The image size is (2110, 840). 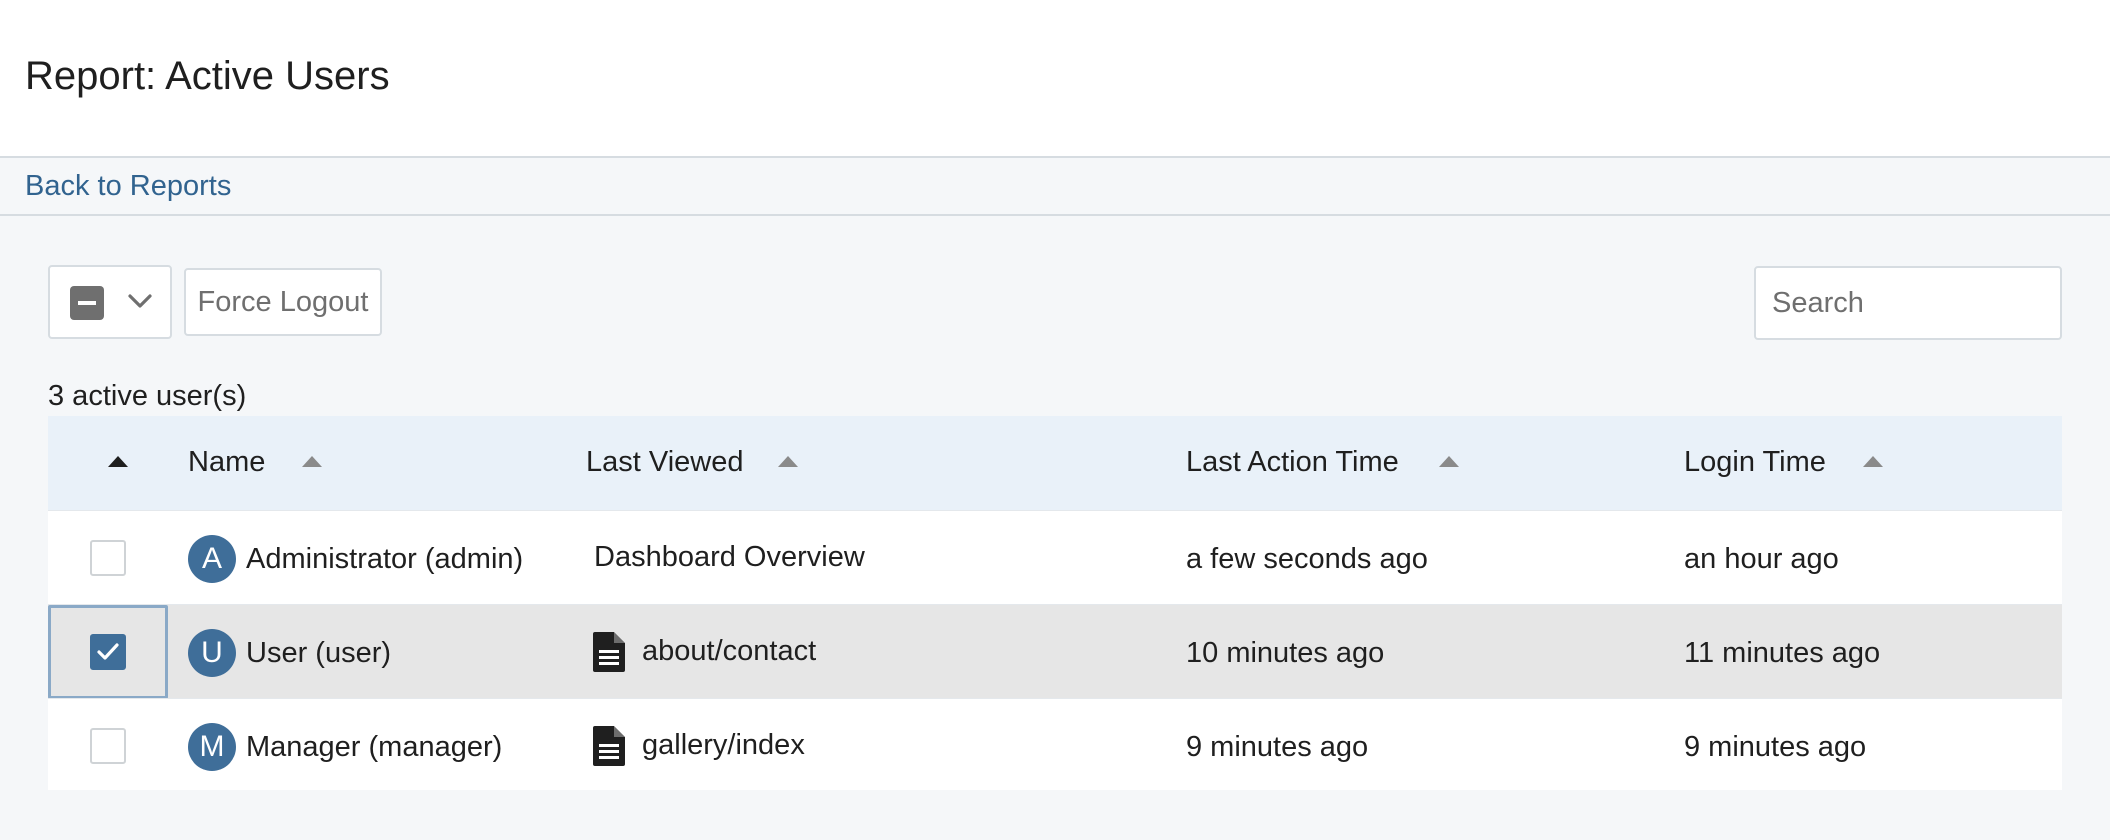 What do you see at coordinates (212, 559) in the screenshot?
I see `avatar: A` at bounding box center [212, 559].